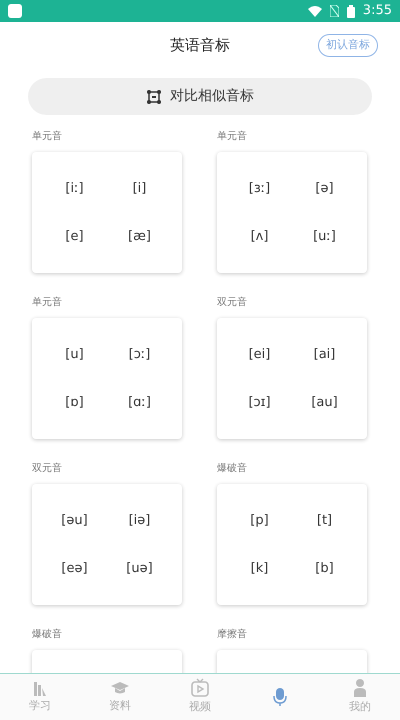  I want to click on app-icon, so click(15, 11).